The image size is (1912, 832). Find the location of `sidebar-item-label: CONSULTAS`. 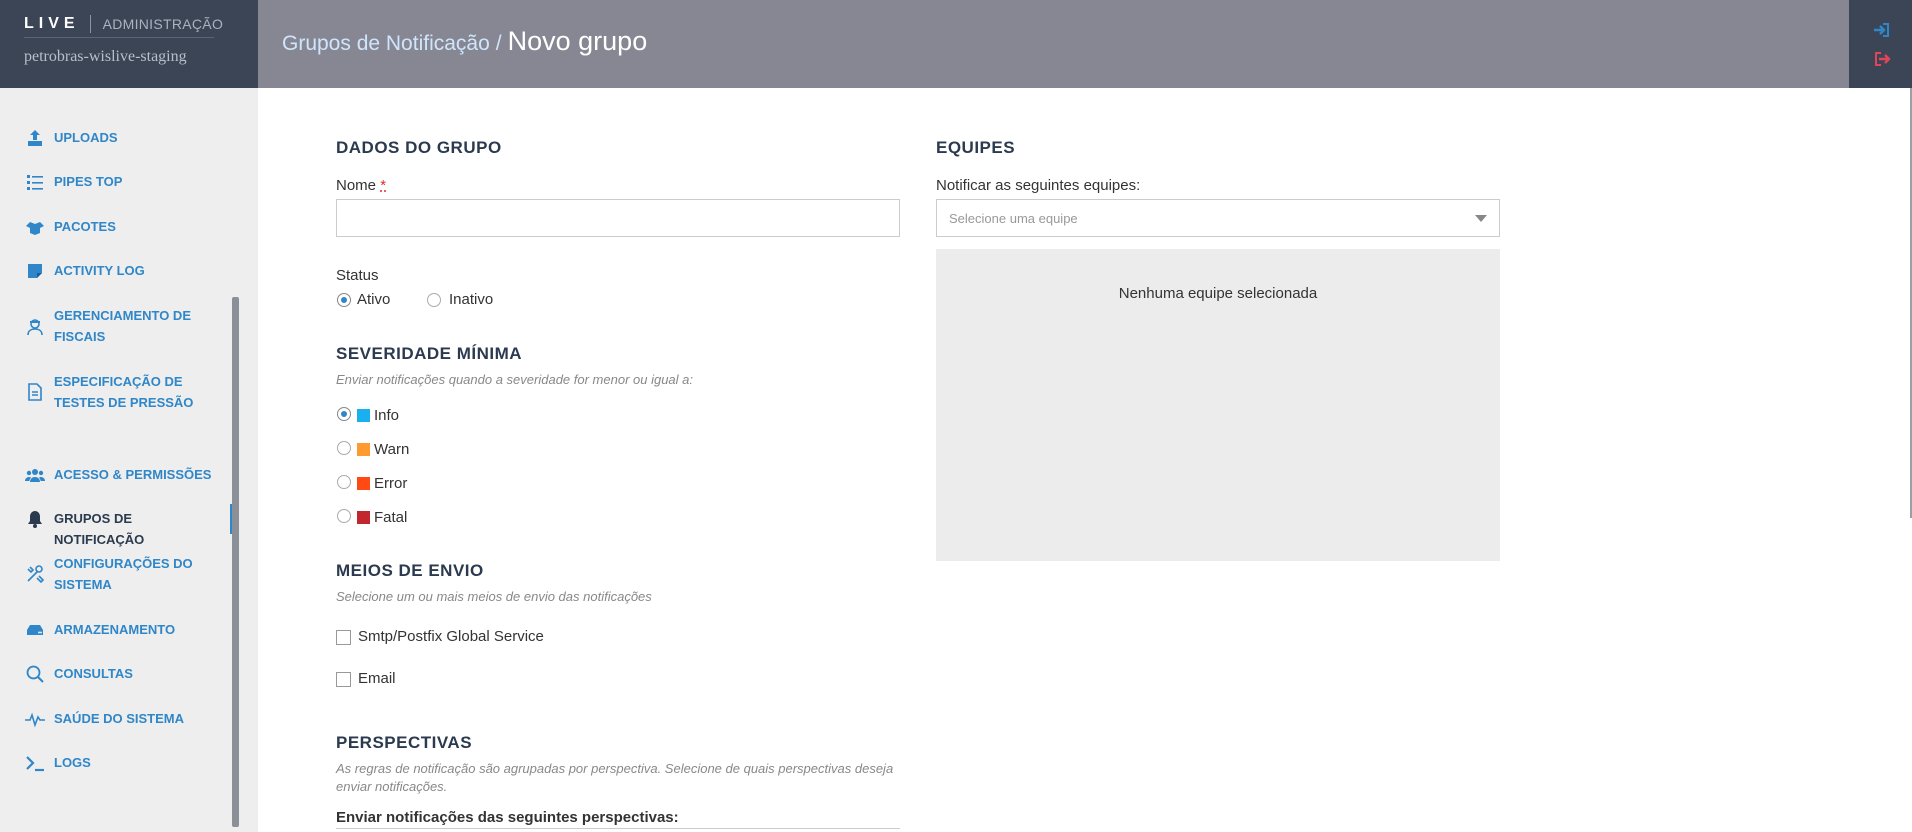

sidebar-item-label: CONSULTAS is located at coordinates (93, 673).